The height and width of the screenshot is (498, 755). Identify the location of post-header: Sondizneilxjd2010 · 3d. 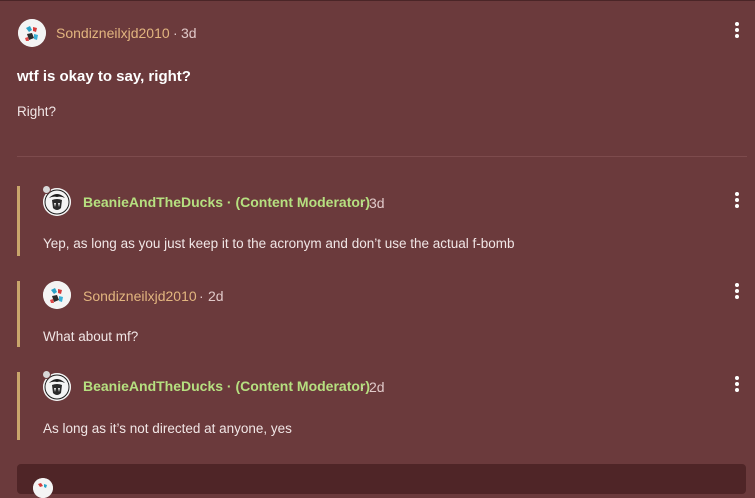
(386, 33).